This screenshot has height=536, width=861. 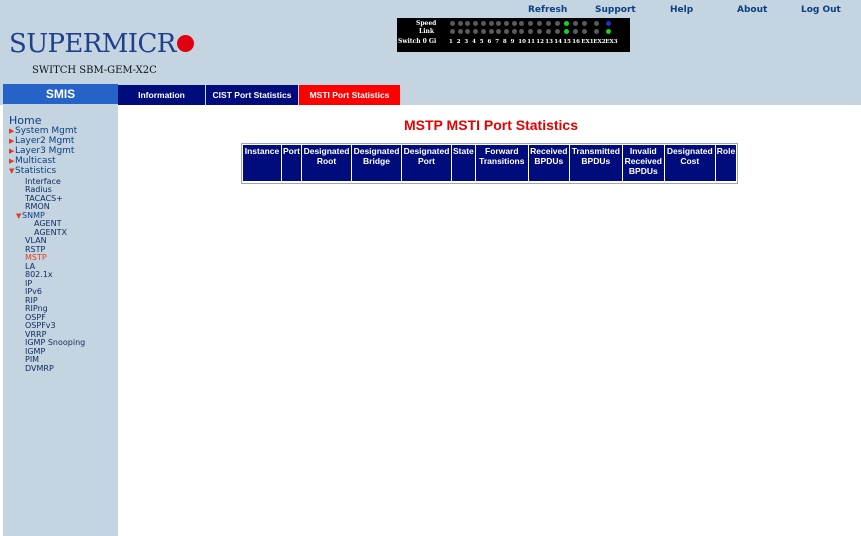 What do you see at coordinates (94, 70) in the screenshot?
I see `product-name: SWITCH SBM-GEM-X2C` at bounding box center [94, 70].